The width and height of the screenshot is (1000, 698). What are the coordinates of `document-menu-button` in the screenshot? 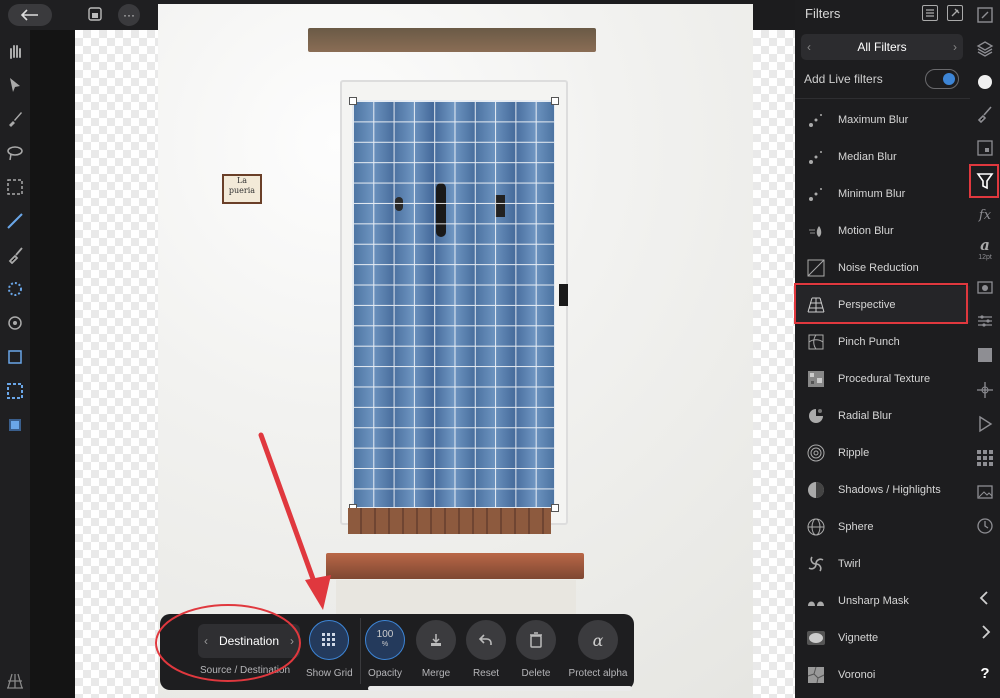 It's located at (95, 14).